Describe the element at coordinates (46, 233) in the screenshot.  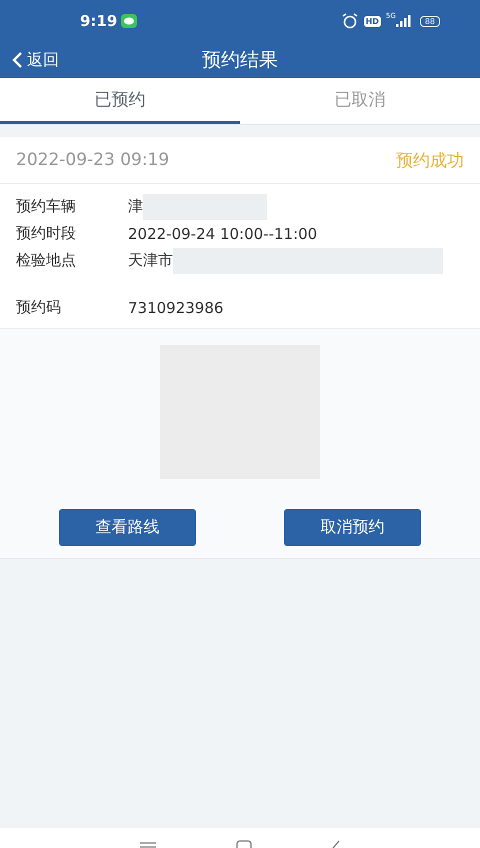
I see `field-label: 预约时段` at that location.